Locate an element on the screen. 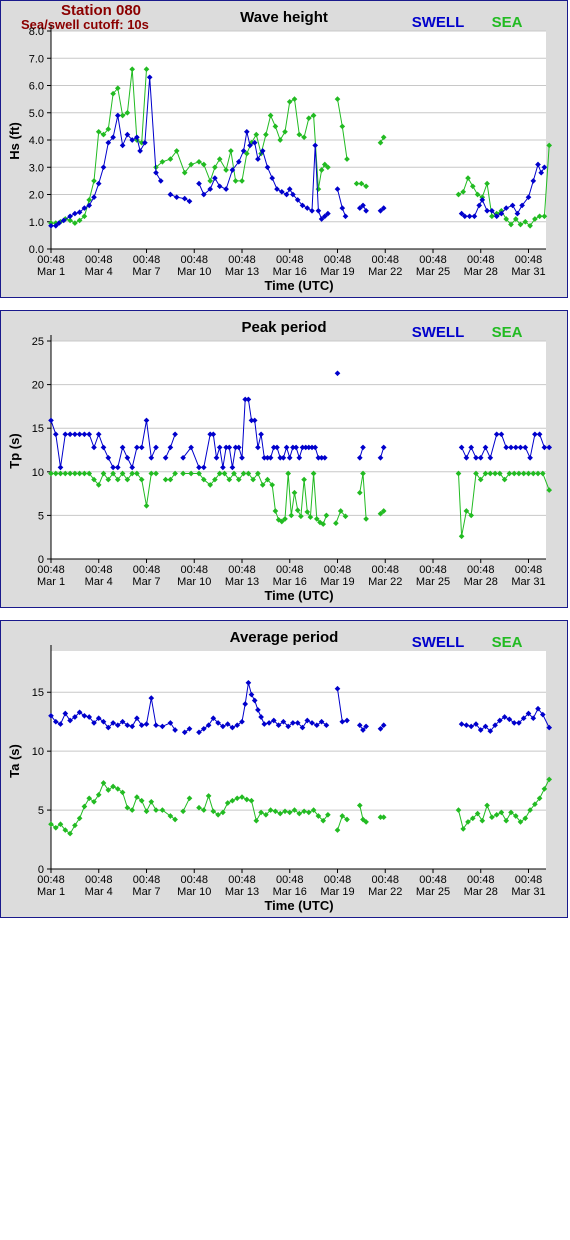 This screenshot has width=570, height=1240. y-tick-label: 5.0 is located at coordinates (36, 114).